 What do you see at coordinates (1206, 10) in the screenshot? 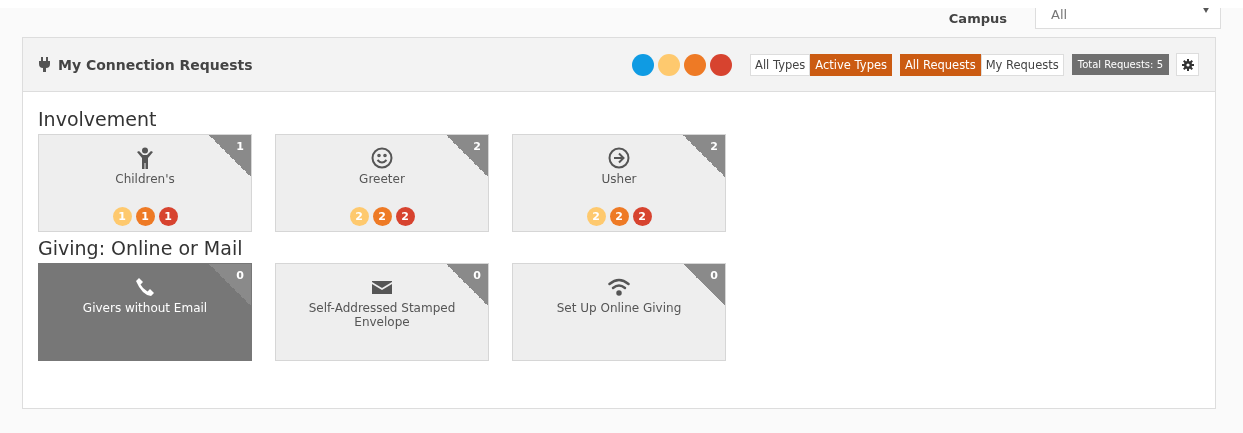
I see `caret-icon` at bounding box center [1206, 10].